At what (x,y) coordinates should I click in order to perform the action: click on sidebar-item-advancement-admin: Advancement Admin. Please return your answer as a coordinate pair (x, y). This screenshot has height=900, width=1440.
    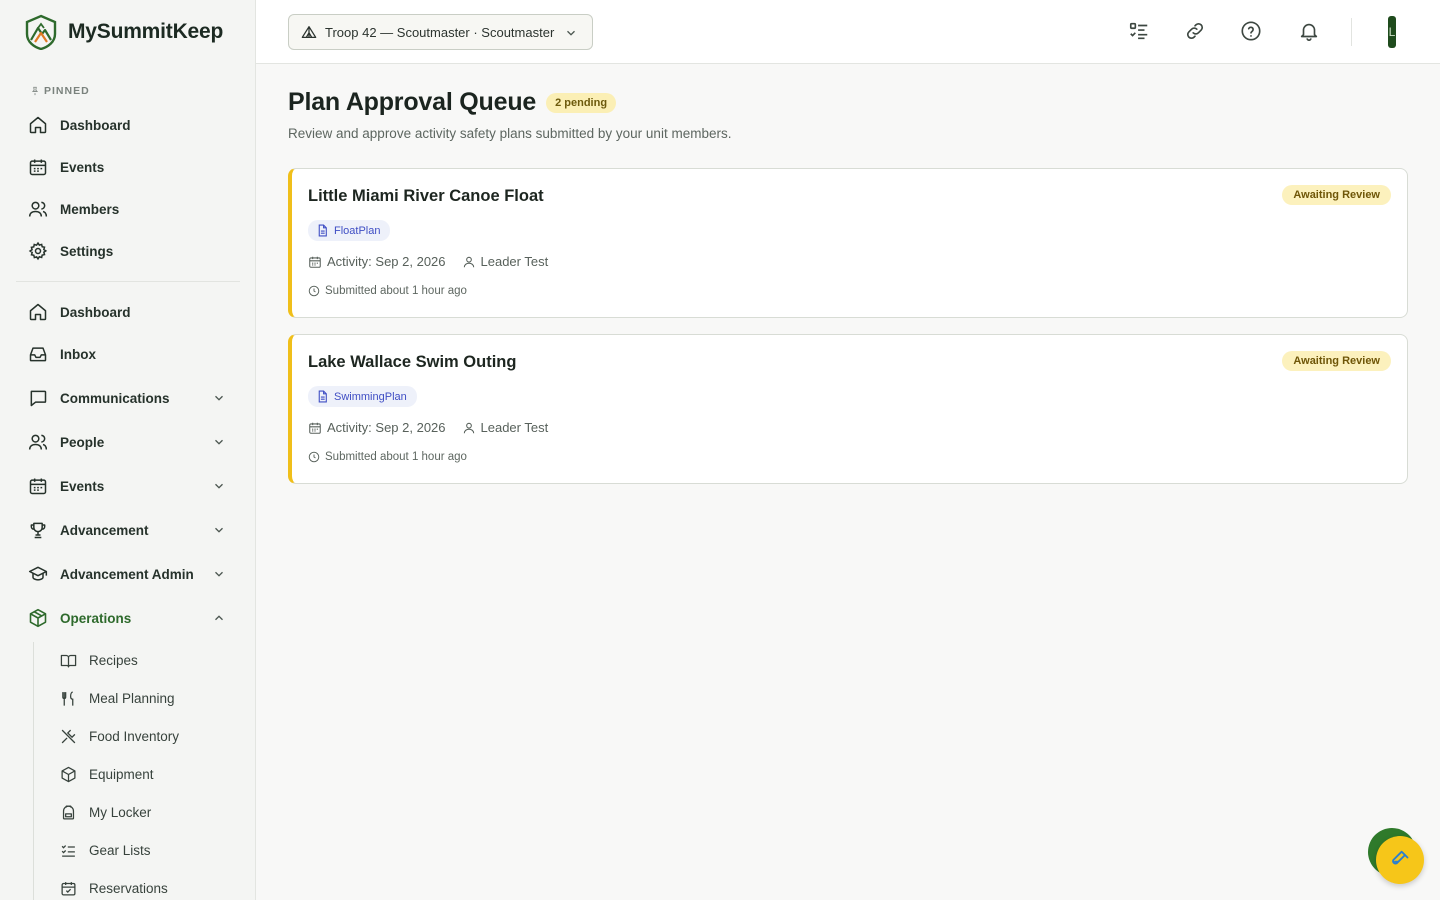
    Looking at the image, I should click on (128, 574).